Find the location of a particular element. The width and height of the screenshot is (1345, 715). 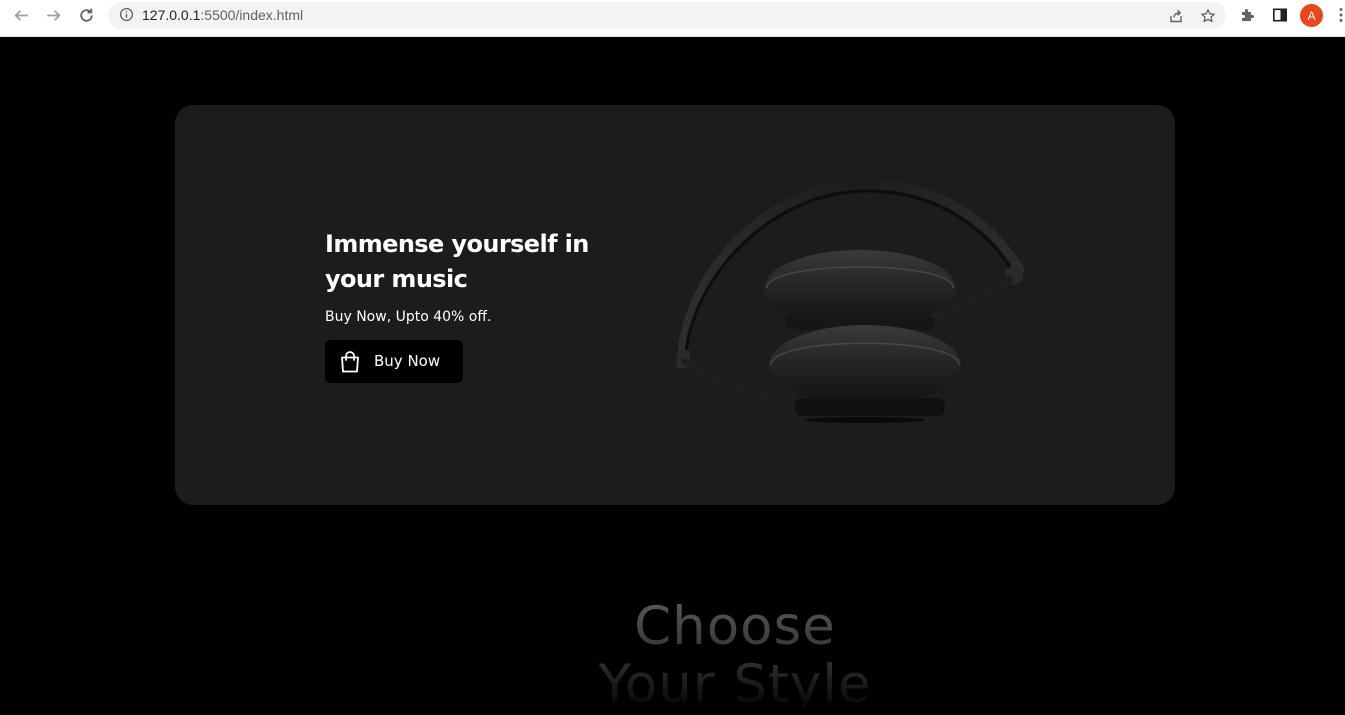

hero-title: Immense yourself in your music is located at coordinates (457, 261).